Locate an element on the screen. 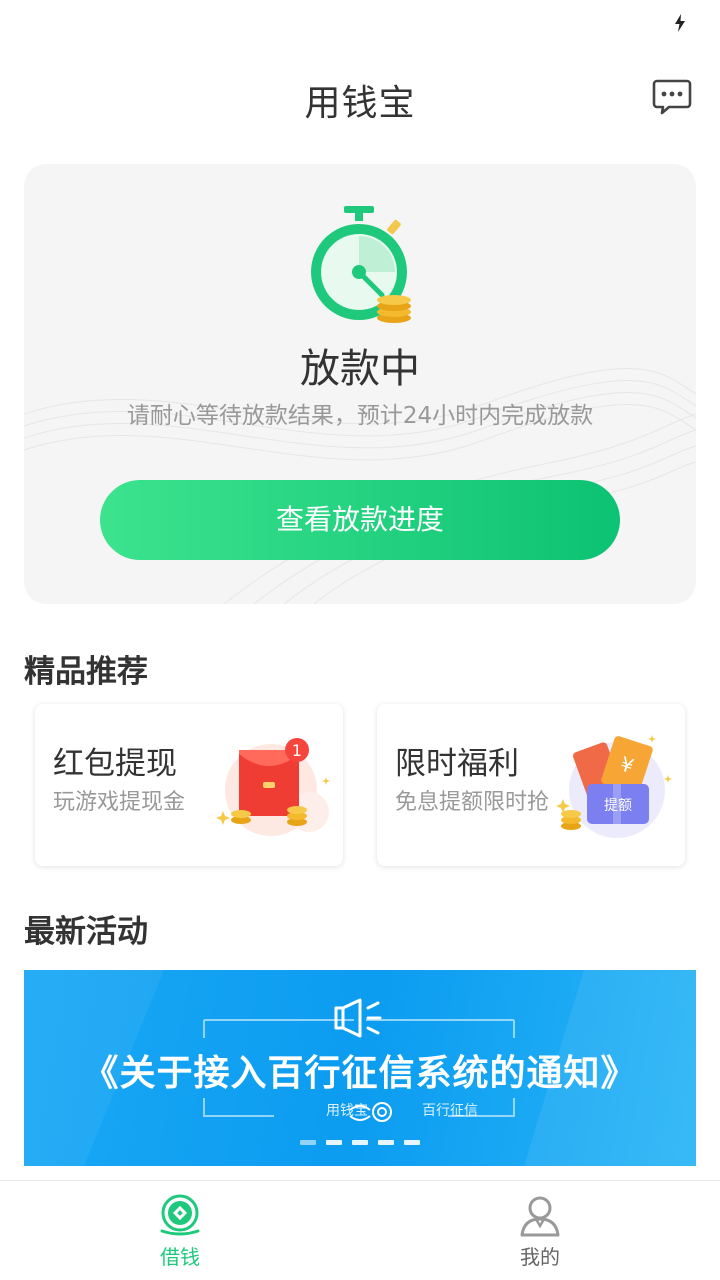 The height and width of the screenshot is (1280, 720). status-bar is located at coordinates (360, 24).